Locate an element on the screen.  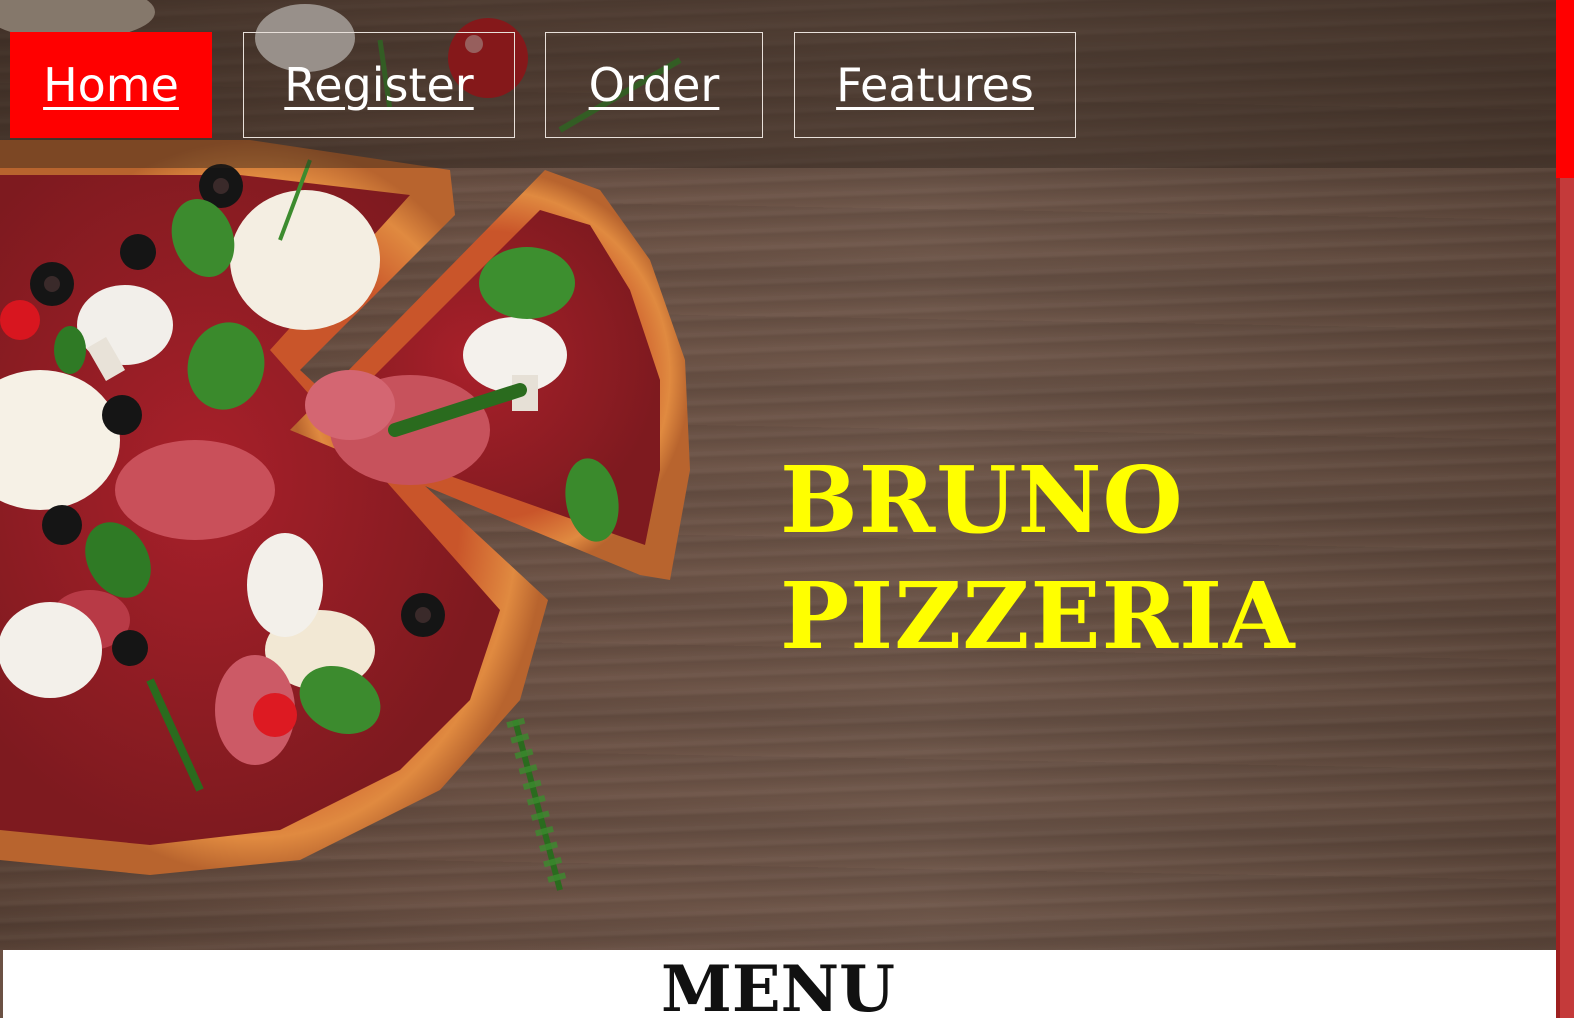
nav-home-link: Home is located at coordinates (111, 85).